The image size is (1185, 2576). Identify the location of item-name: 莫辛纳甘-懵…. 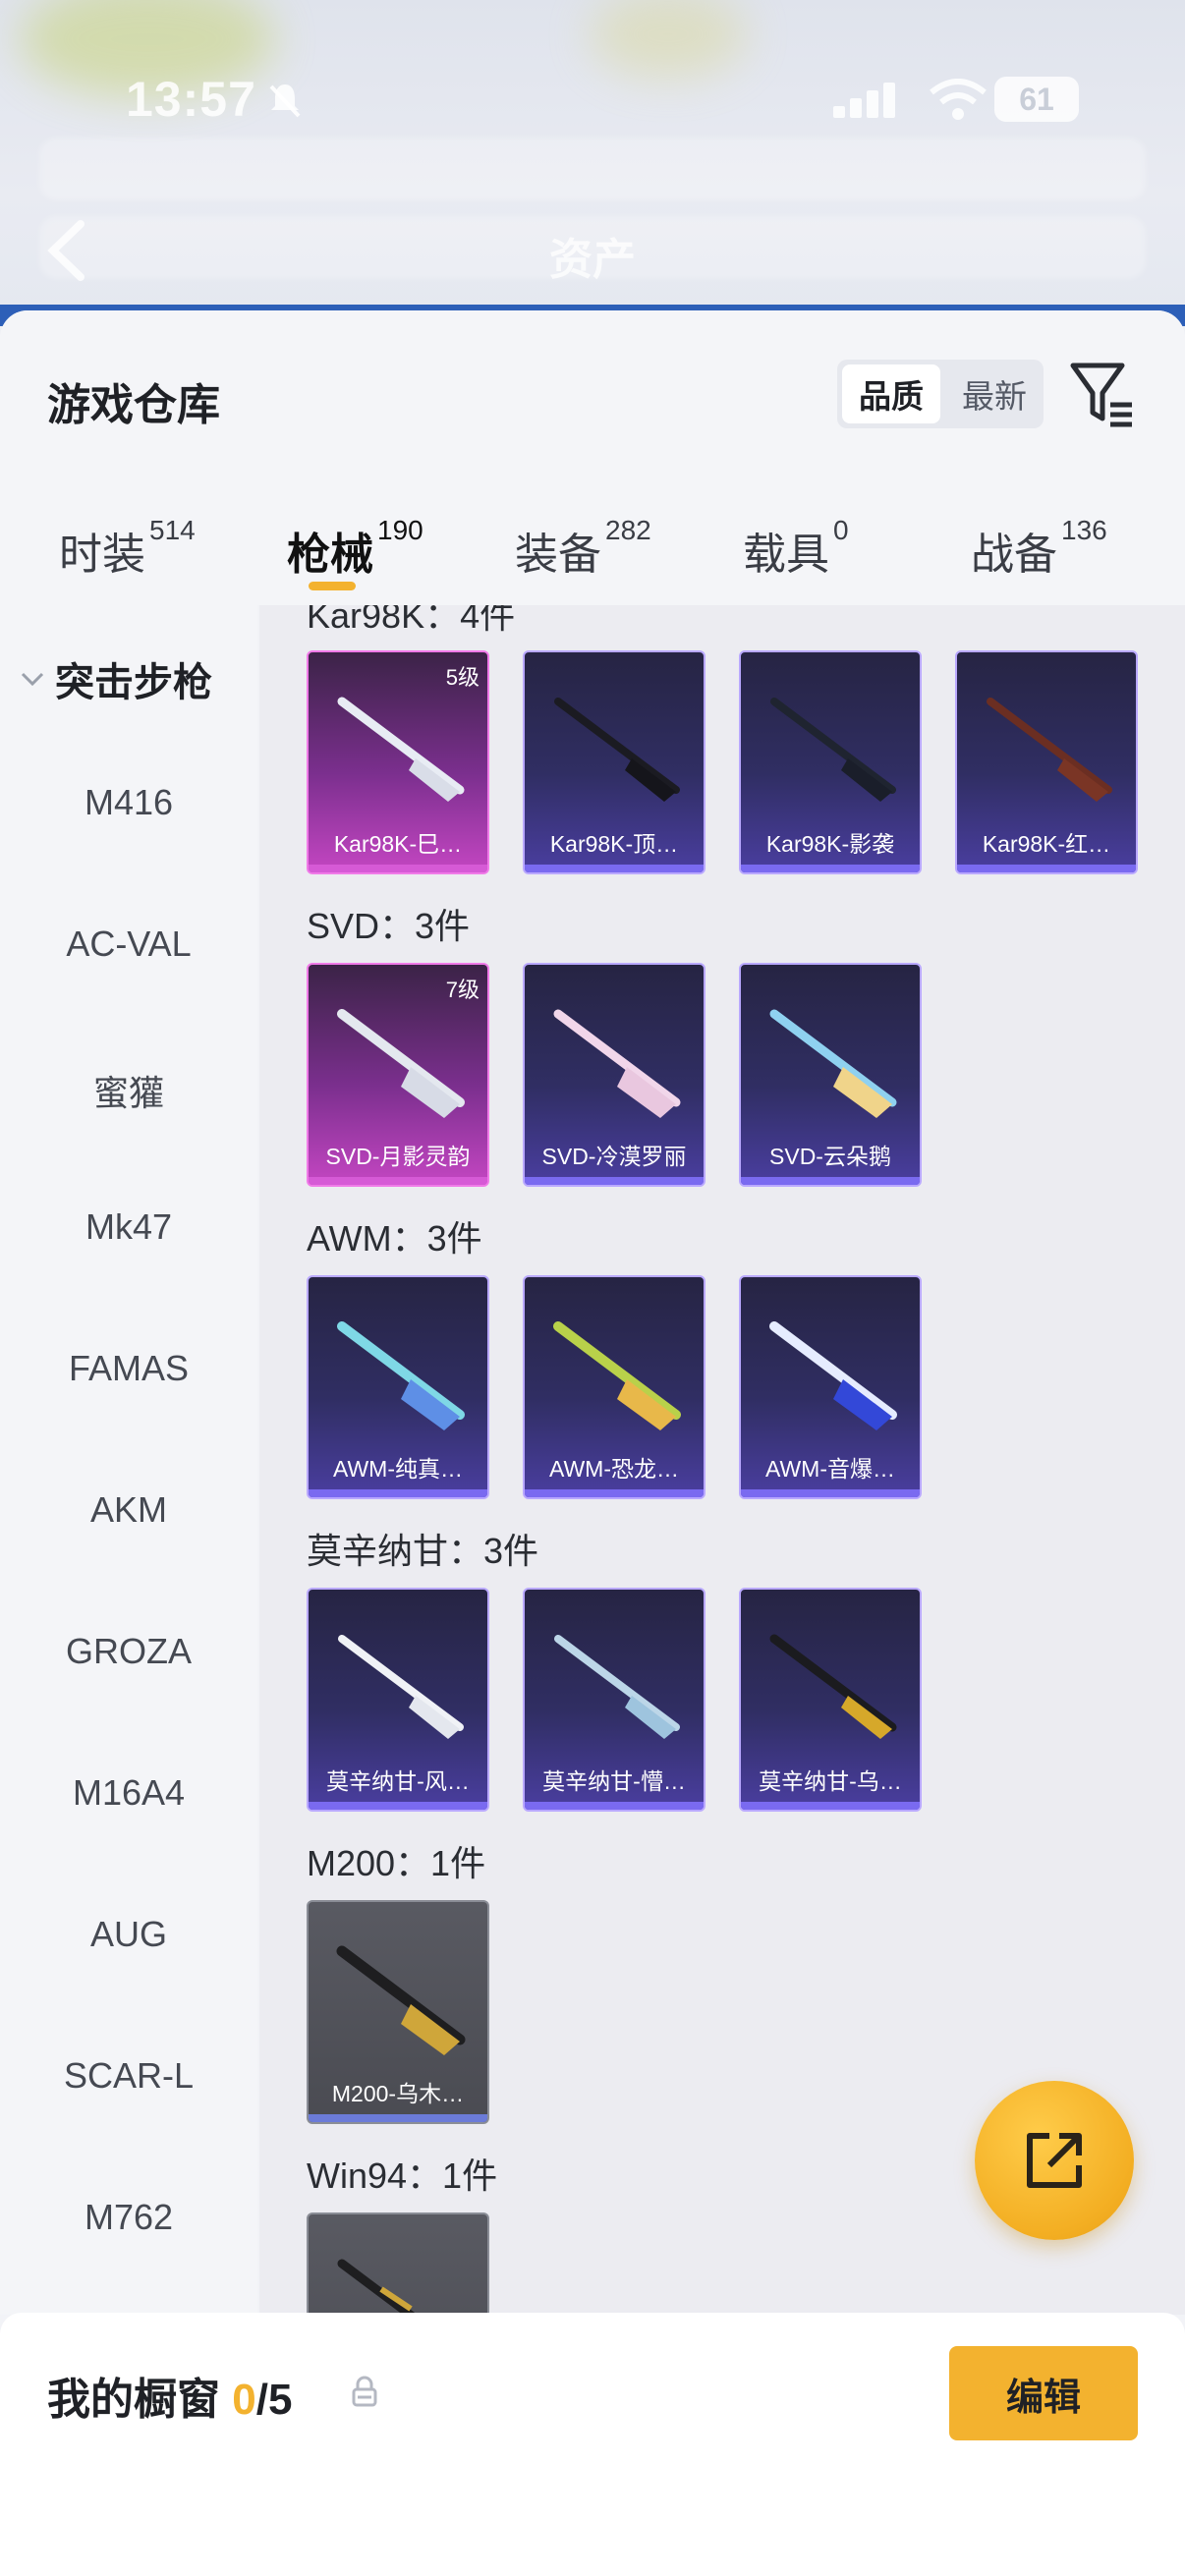
(614, 1781).